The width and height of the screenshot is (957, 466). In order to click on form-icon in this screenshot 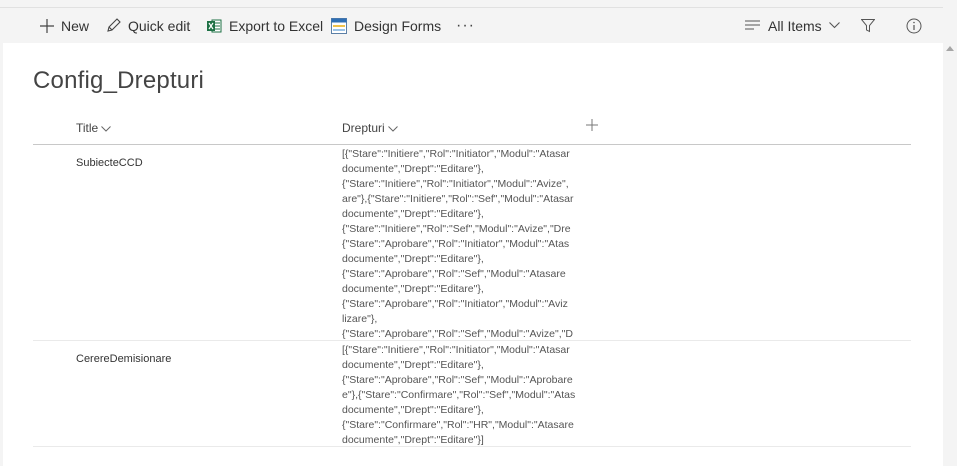, I will do `click(339, 25)`.